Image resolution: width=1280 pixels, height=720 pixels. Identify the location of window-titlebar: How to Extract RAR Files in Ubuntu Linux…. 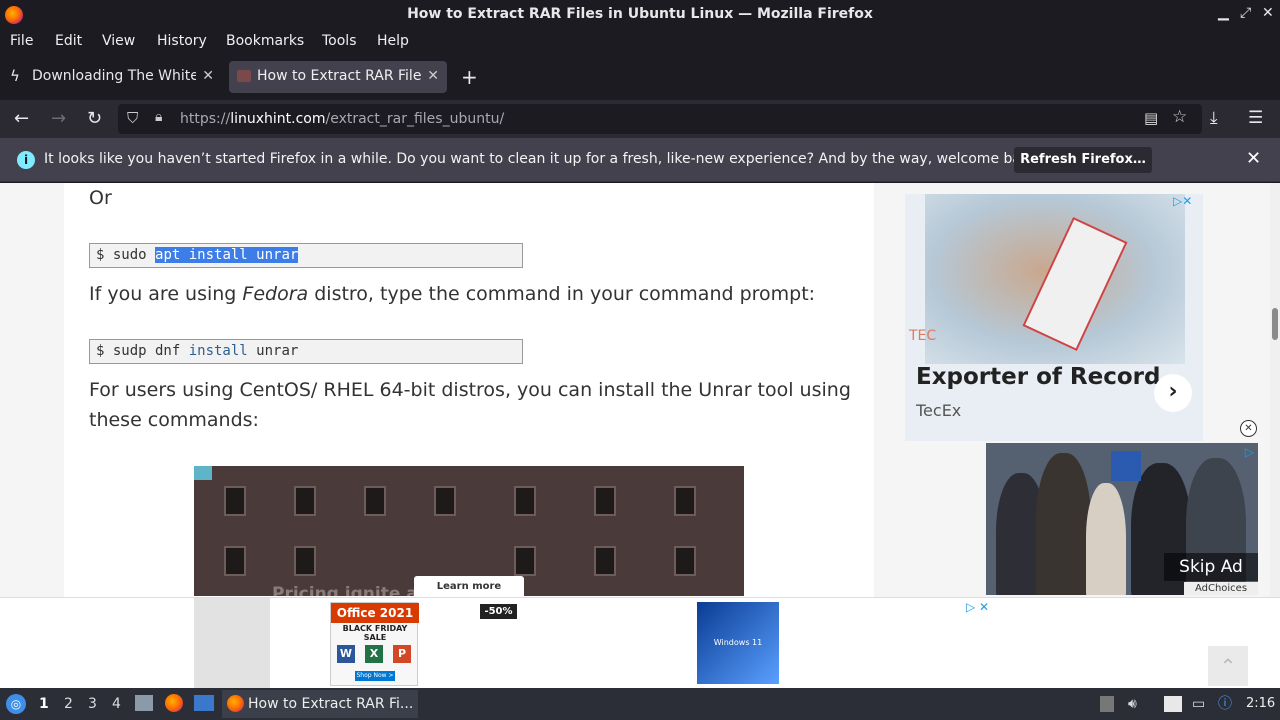
(640, 15).